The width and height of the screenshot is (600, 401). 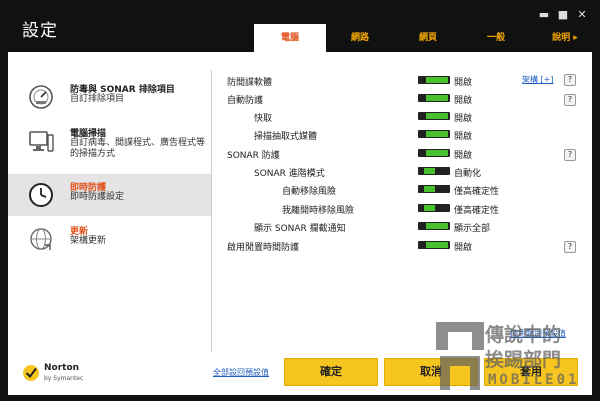 What do you see at coordinates (241, 372) in the screenshot?
I see `reset-all-defaults-link: 全部設回預設值` at bounding box center [241, 372].